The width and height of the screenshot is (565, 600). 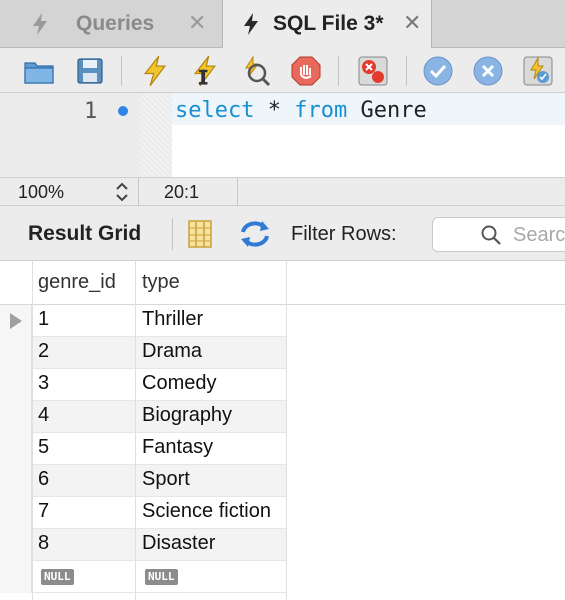 I want to click on filter-search-input, so click(x=539, y=235).